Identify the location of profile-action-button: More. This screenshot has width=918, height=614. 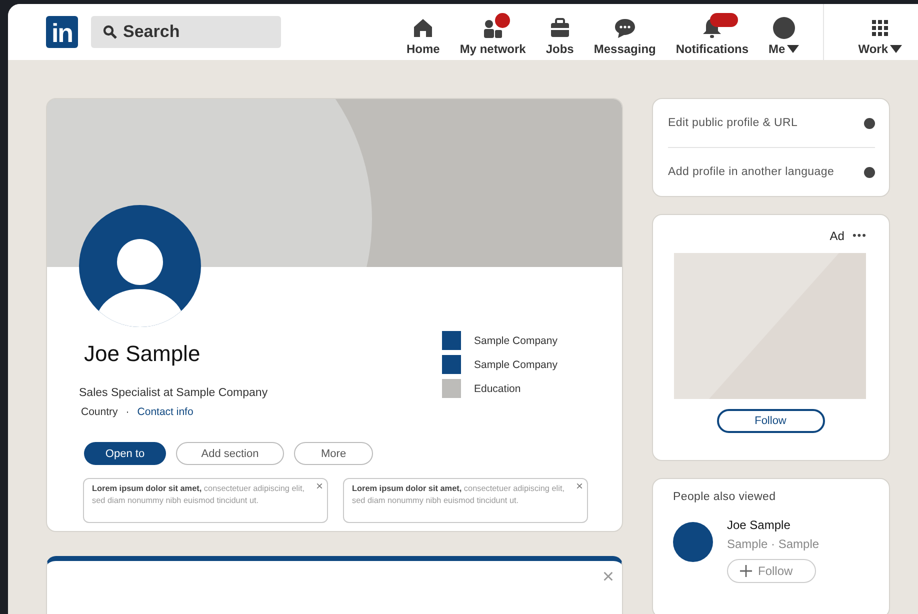
(334, 453).